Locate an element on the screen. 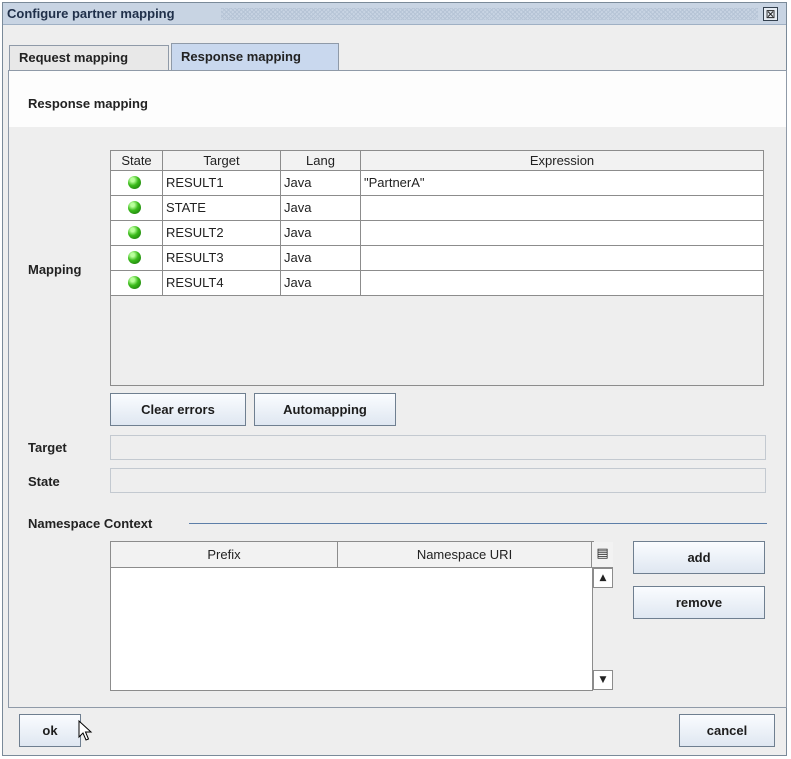 This screenshot has height=759, width=791. target-cell: RESULT2 is located at coordinates (222, 233).